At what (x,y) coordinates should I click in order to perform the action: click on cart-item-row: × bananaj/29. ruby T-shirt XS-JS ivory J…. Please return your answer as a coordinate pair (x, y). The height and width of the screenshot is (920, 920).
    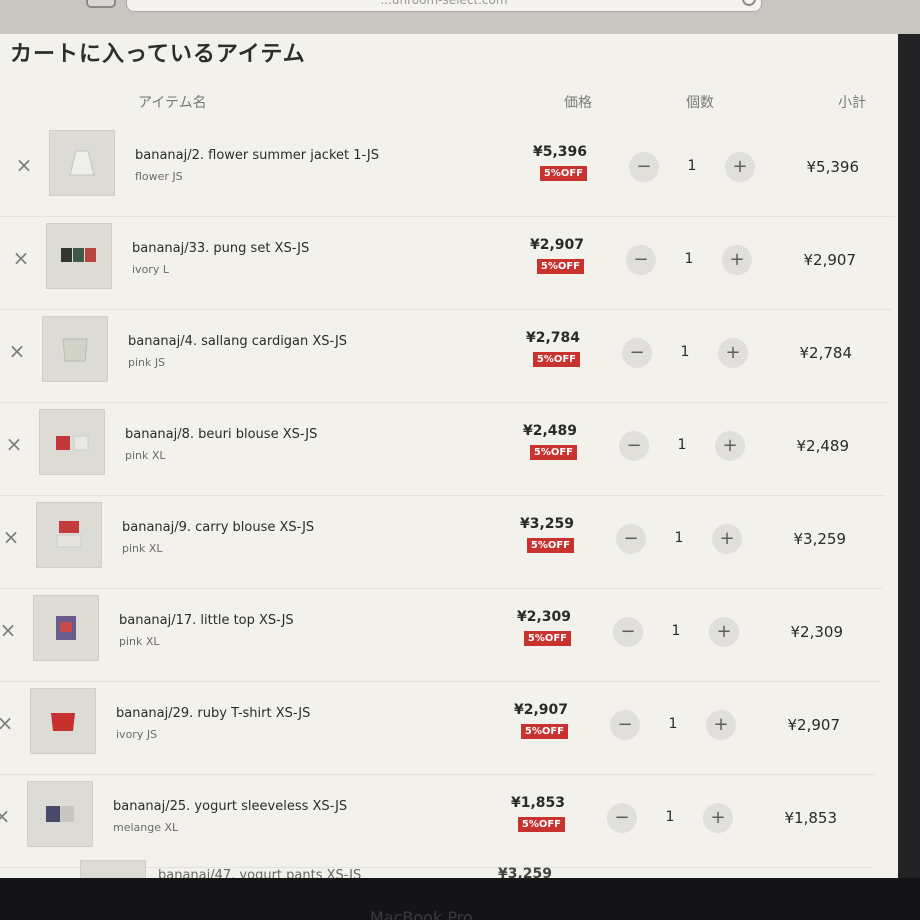
    Looking at the image, I should click on (438, 728).